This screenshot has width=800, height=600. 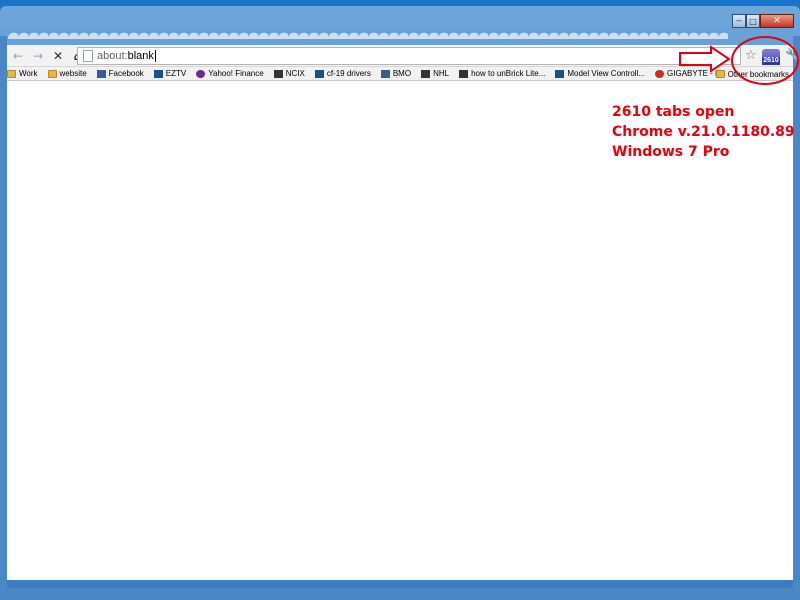 I want to click on text-caret, so click(x=155, y=56).